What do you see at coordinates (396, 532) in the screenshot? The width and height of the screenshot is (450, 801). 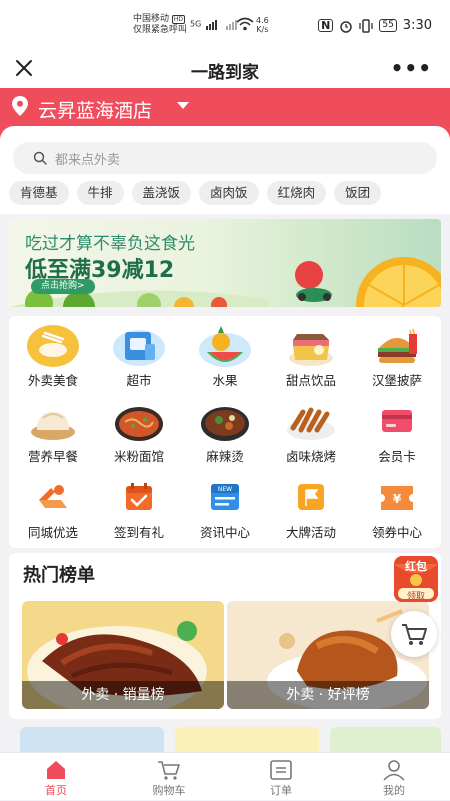 I see `category-label: 领券中心` at bounding box center [396, 532].